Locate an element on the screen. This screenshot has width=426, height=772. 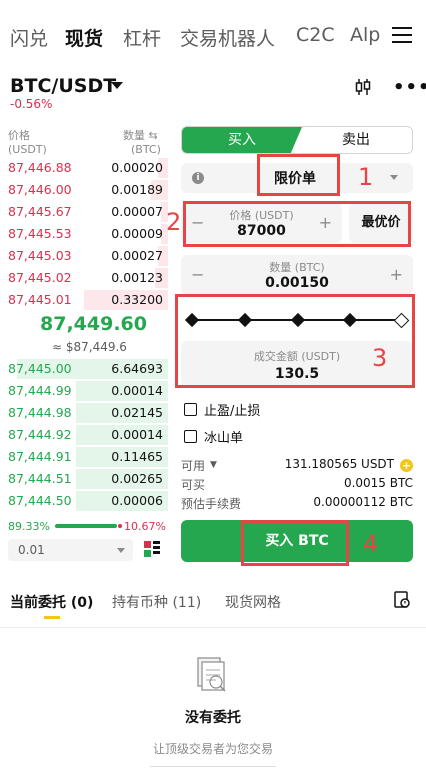
qty-header: 数量 ⇆ is located at coordinates (140, 135).